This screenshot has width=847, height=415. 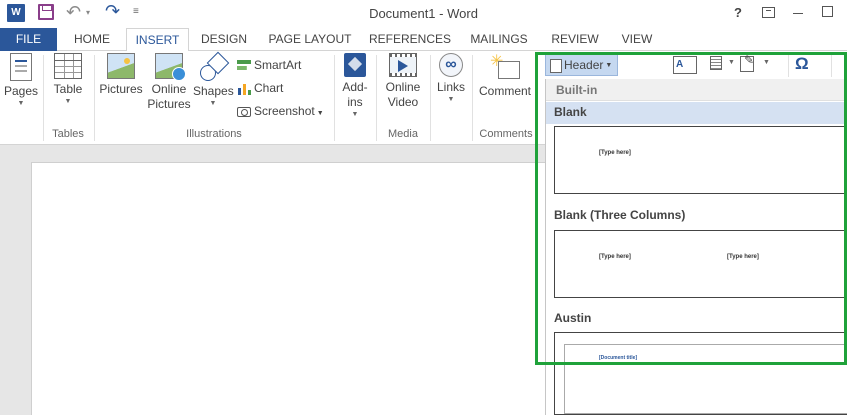 I want to click on smartart-button: SmartArt, so click(x=269, y=65).